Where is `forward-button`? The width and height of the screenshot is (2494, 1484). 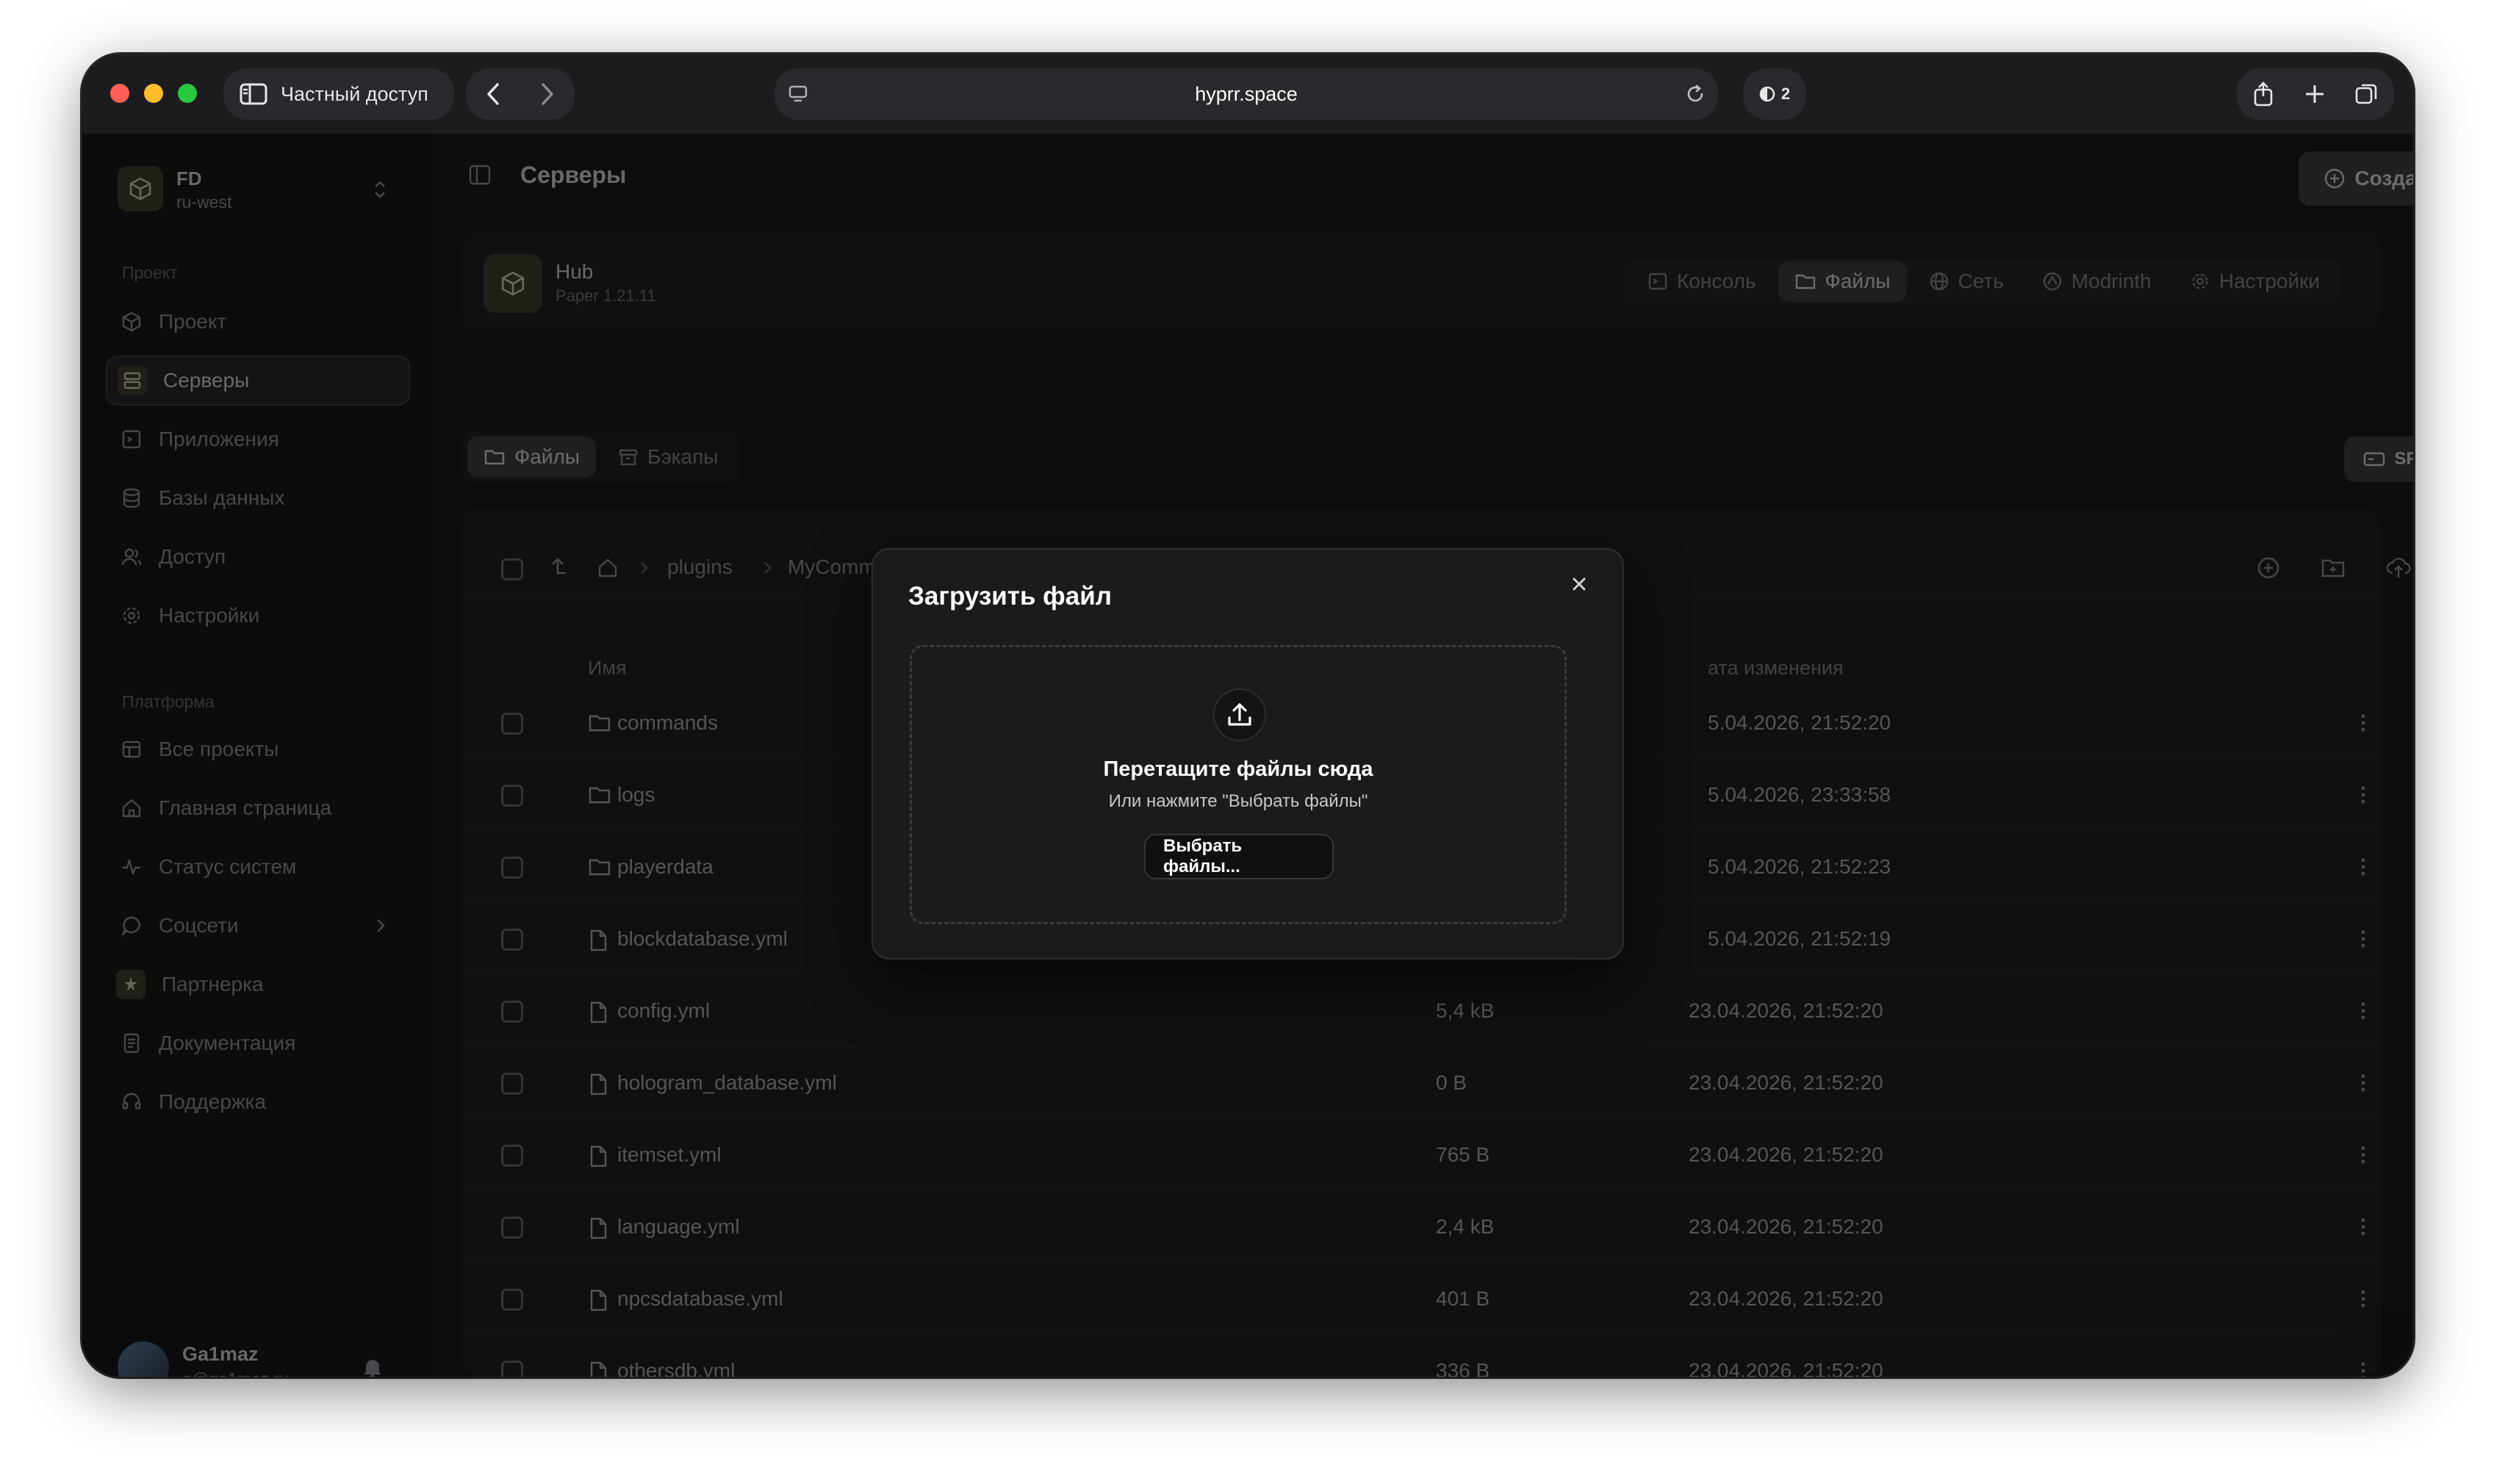 forward-button is located at coordinates (547, 95).